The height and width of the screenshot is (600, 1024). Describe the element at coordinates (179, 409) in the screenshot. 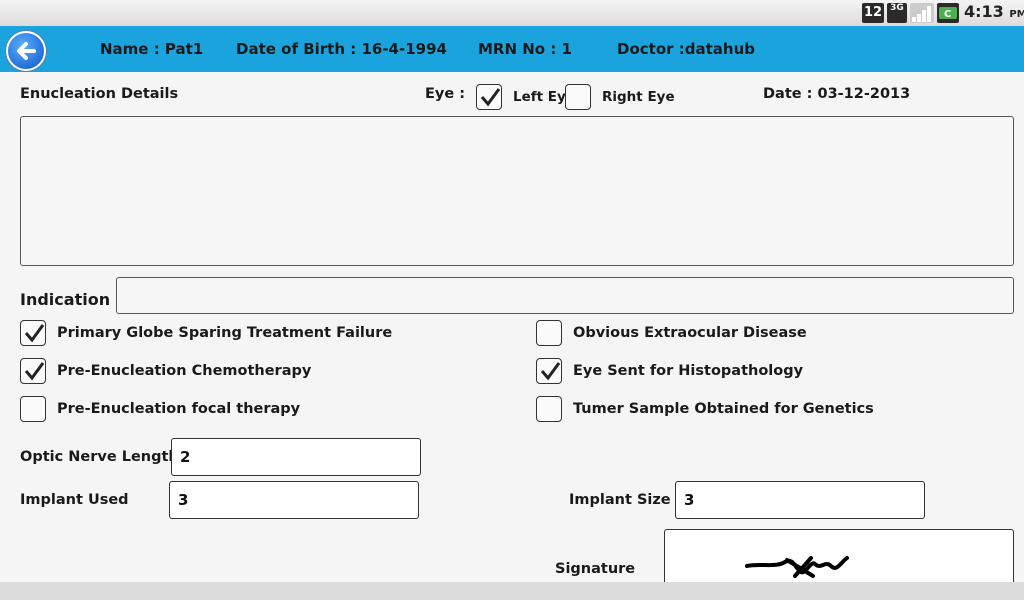

I see `pre-enucleation-focal-label: Pre-Enucleation focal therapy` at that location.